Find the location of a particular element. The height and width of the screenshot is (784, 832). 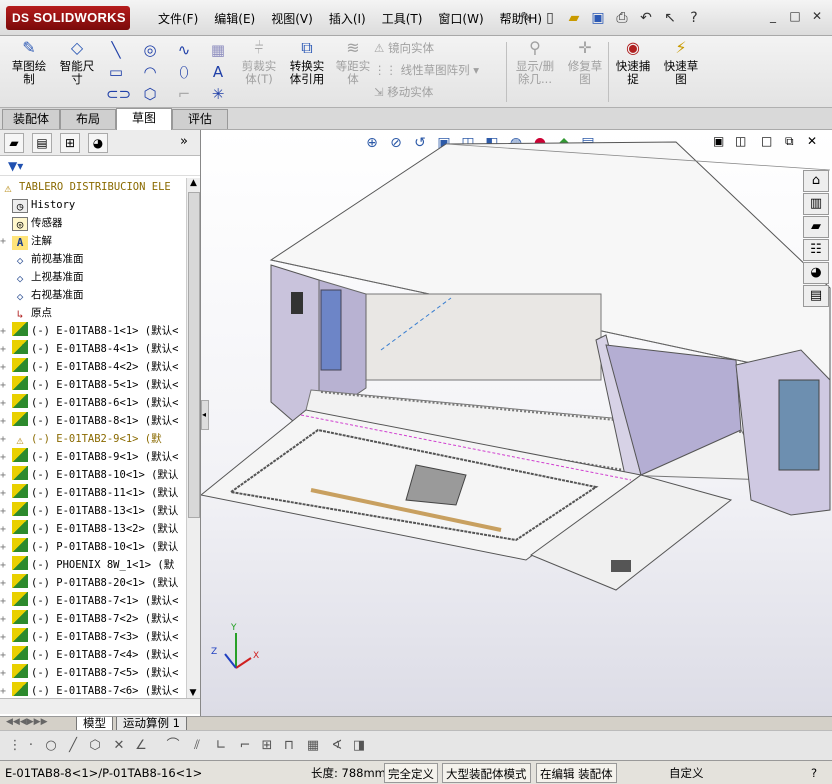

tree-item: ↳ 原点 is located at coordinates (93, 313).